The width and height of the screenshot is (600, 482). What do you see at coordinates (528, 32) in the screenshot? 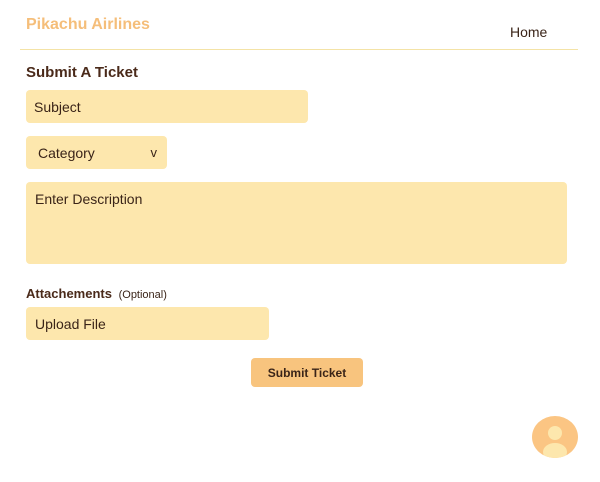
I see `nav-home-link: Home` at bounding box center [528, 32].